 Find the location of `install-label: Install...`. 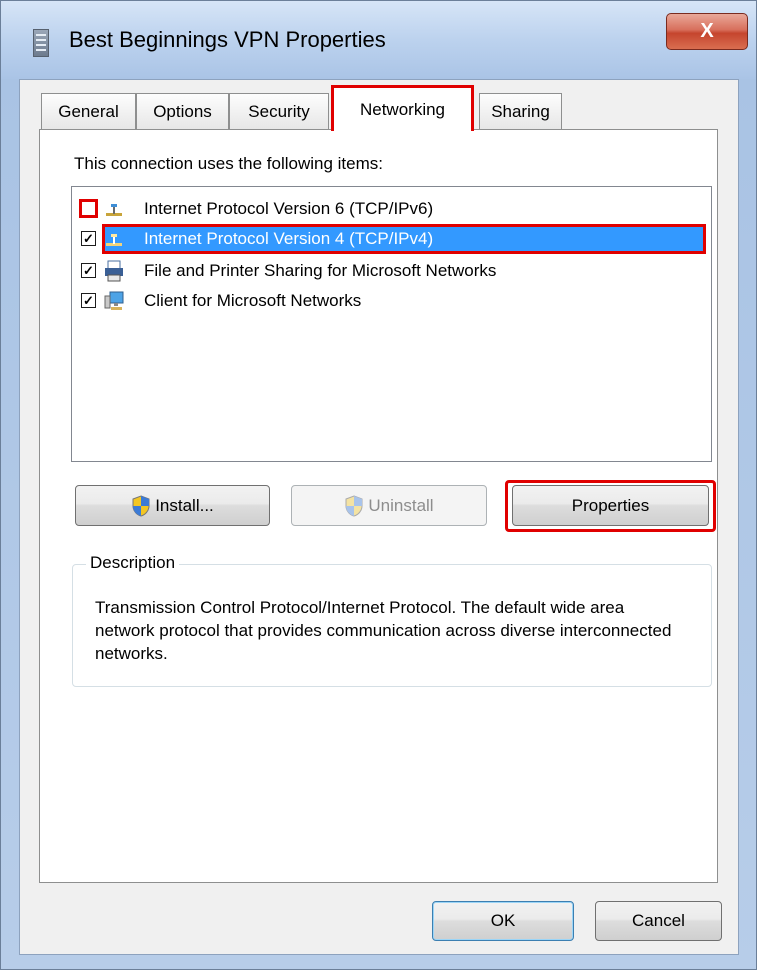

install-label: Install... is located at coordinates (184, 505).